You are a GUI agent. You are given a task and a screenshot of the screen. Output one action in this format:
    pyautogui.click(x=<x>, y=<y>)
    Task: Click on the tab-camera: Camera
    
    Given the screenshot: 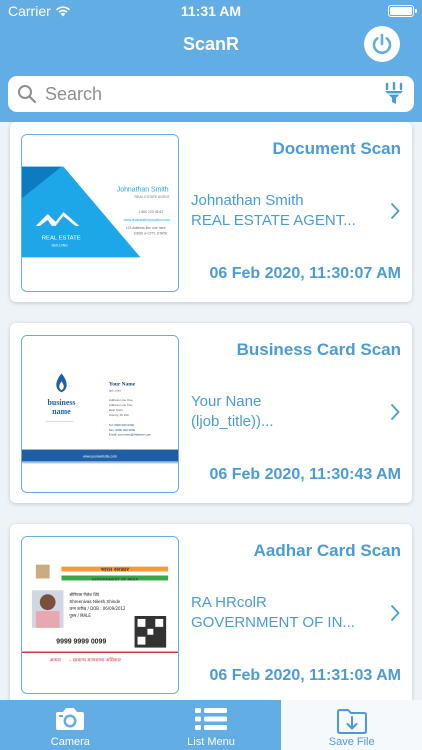 What is the action you would take?
    pyautogui.click(x=70, y=725)
    